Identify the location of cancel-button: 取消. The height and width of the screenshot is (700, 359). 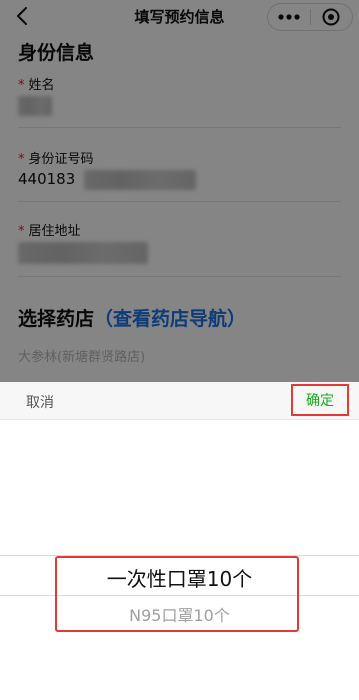
(40, 402).